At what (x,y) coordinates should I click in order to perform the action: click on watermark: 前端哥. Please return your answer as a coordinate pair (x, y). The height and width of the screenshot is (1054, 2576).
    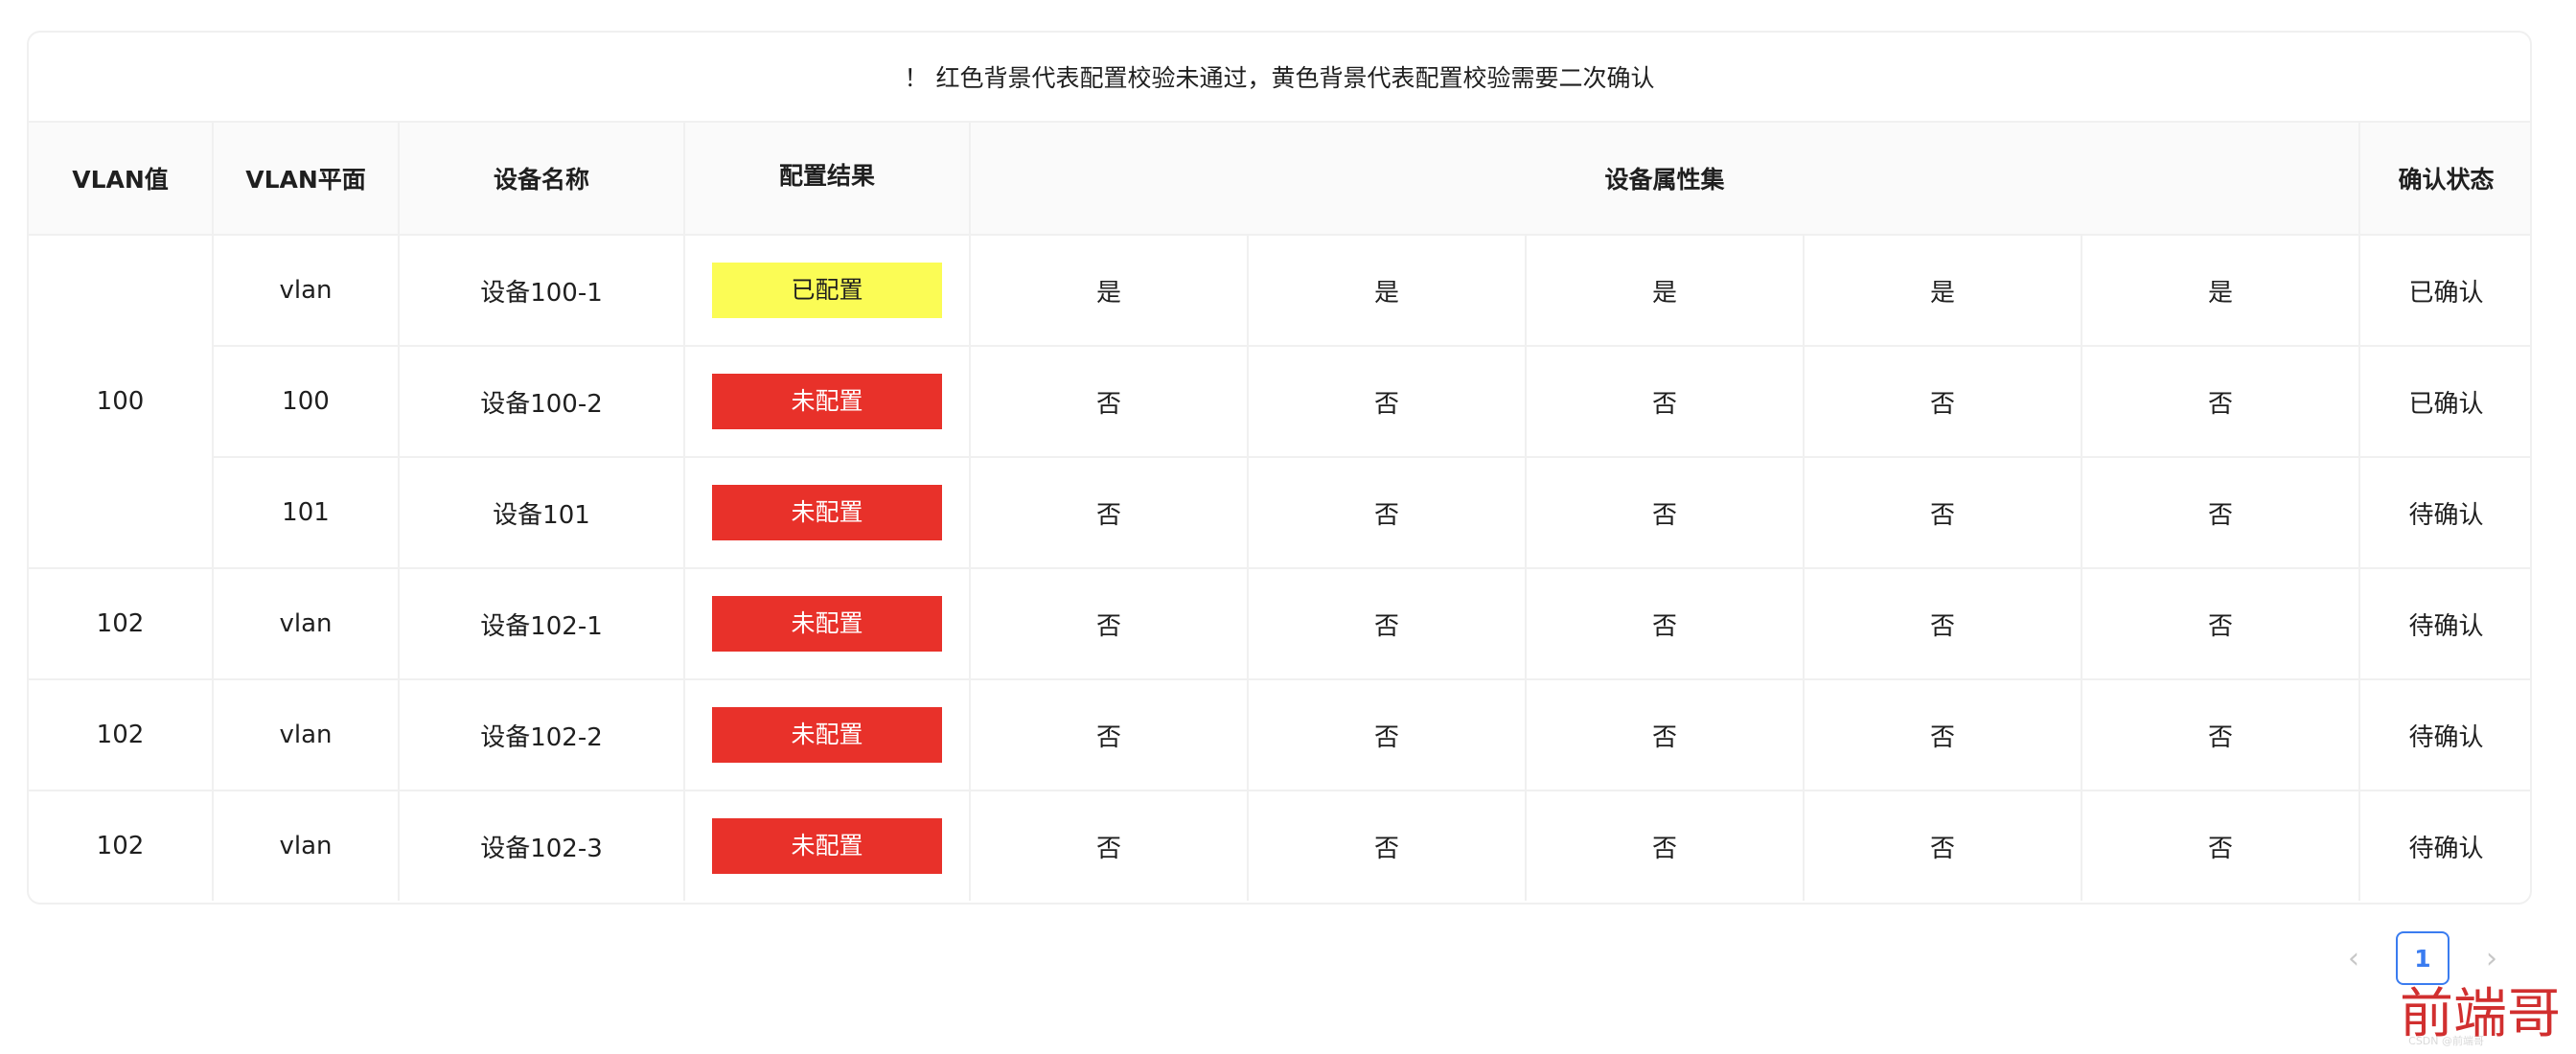
    Looking at the image, I should click on (2480, 1014).